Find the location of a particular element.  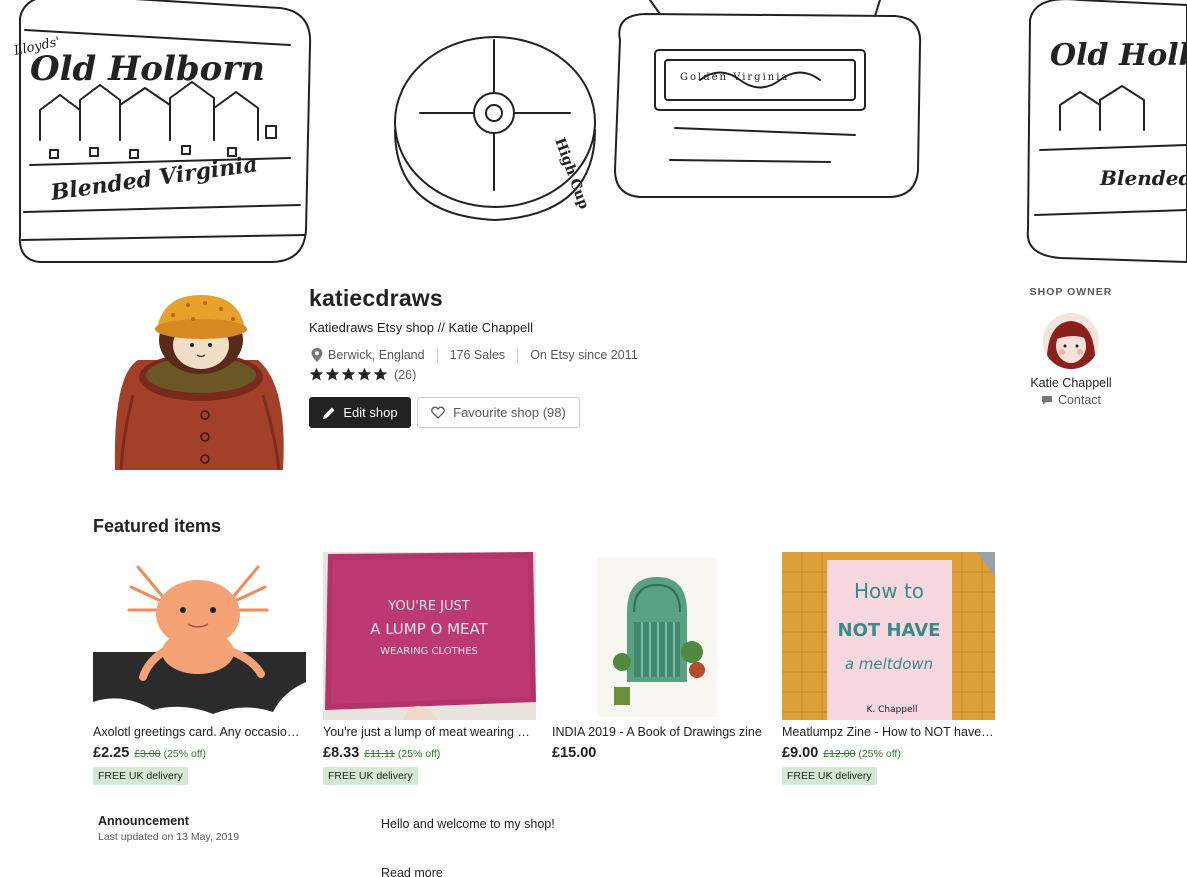

zine-title-line1: How to is located at coordinates (889, 591).